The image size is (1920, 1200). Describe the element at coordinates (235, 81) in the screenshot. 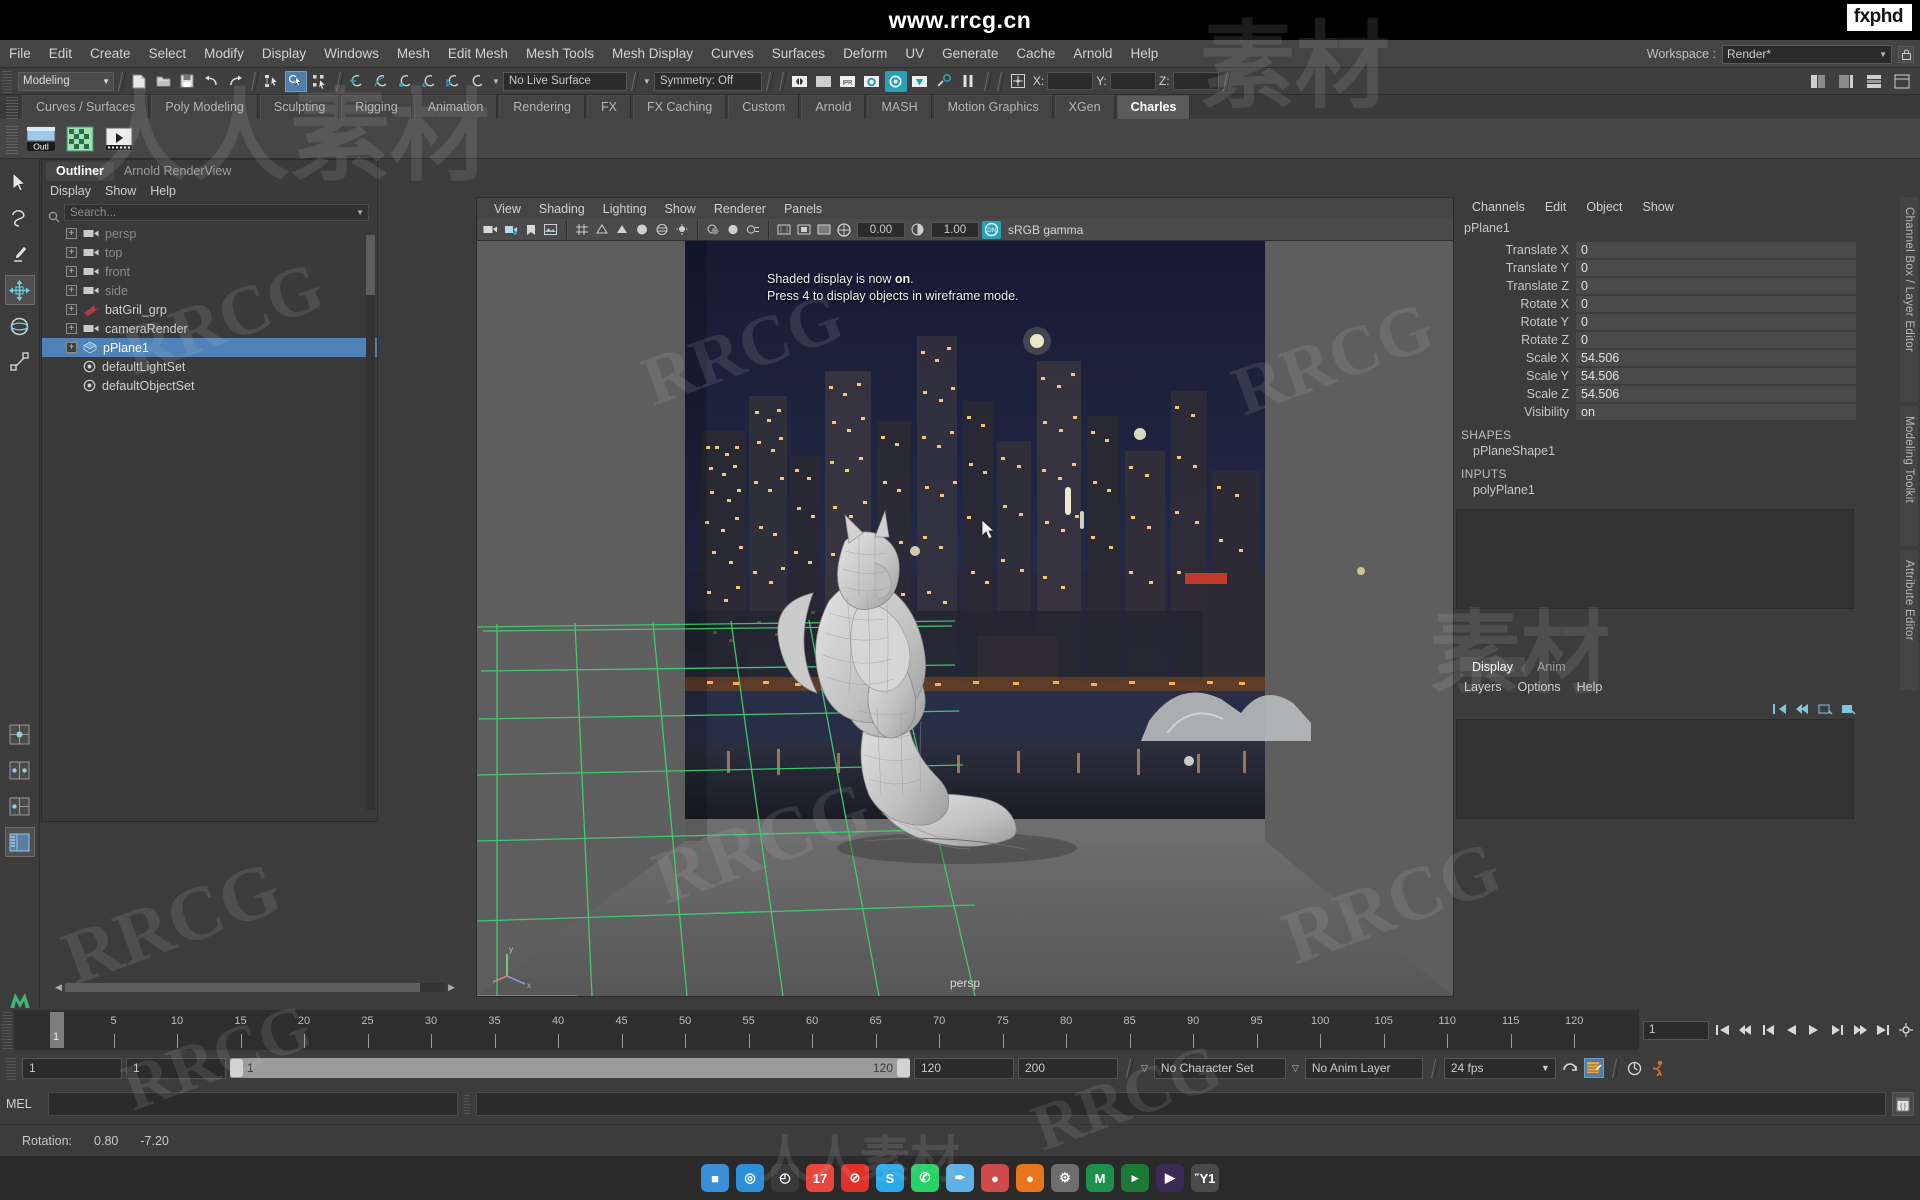

I see `redo-button` at that location.